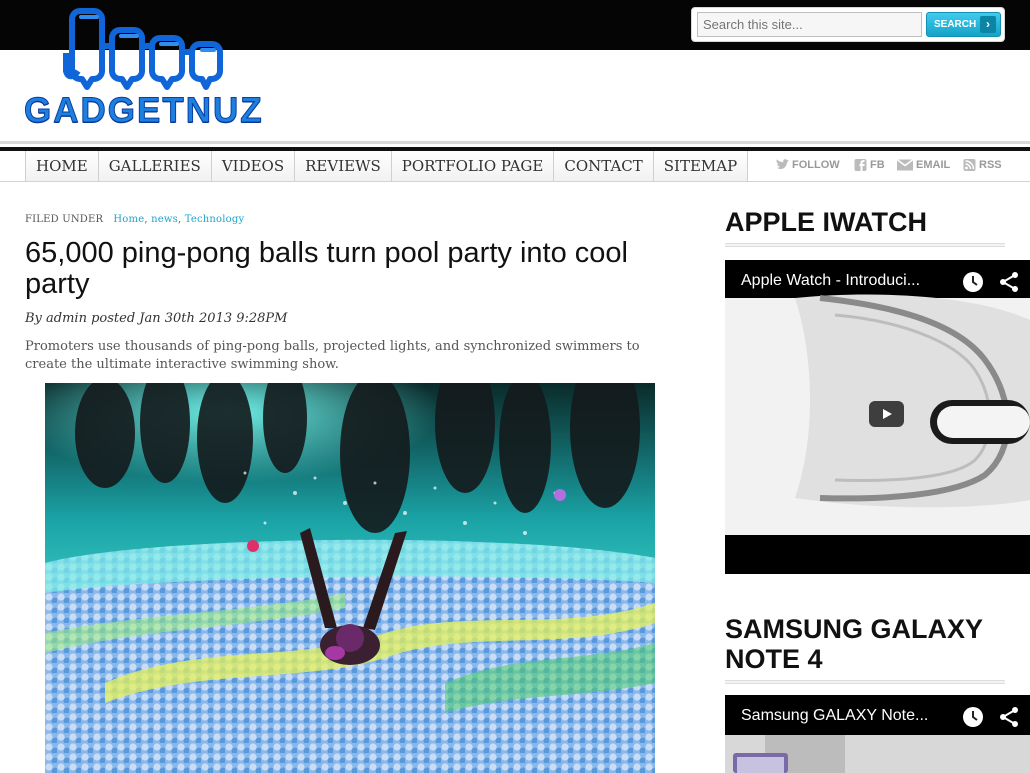 Image resolution: width=1030 pixels, height=773 pixels. What do you see at coordinates (155, 166) in the screenshot?
I see `nav-galleries: GALLERIES` at bounding box center [155, 166].